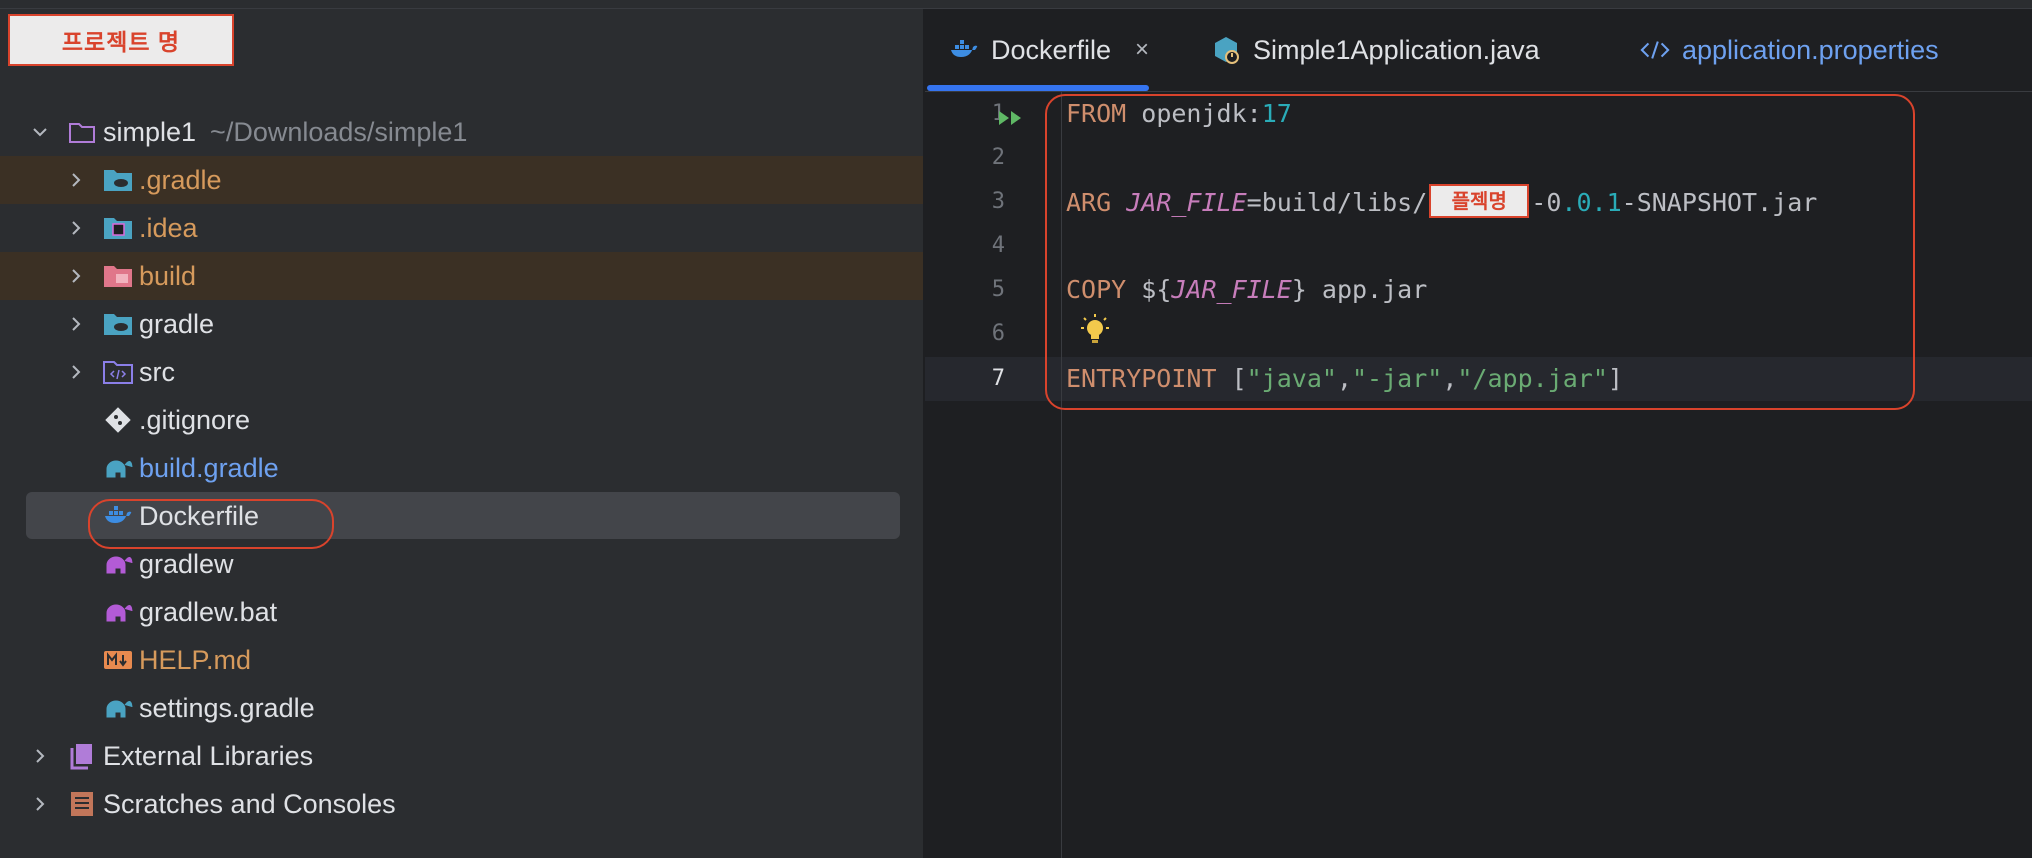 This screenshot has height=858, width=2032. What do you see at coordinates (1016, 4) in the screenshot?
I see `window-top-strip` at bounding box center [1016, 4].